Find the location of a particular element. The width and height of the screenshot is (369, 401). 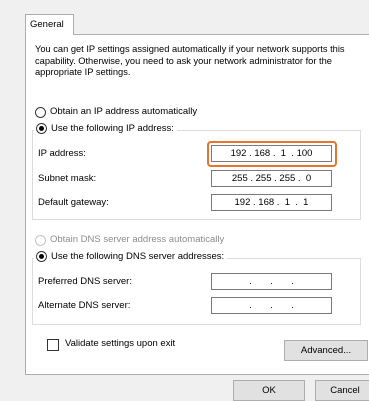

tab-general: General is located at coordinates (49, 24).